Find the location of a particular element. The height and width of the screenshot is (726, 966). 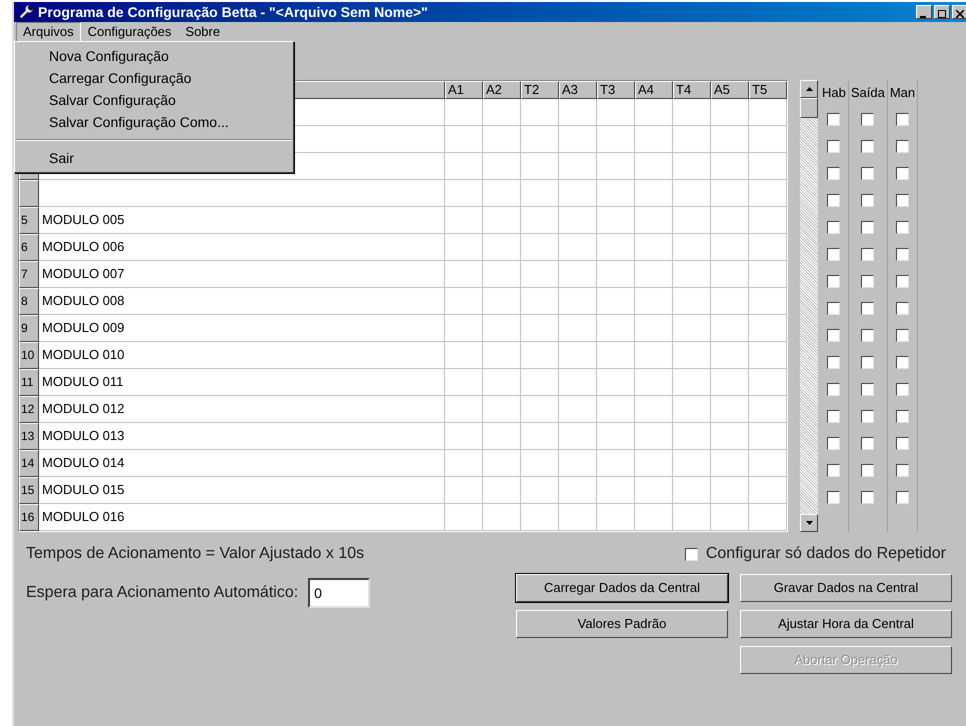

menu-item: Sobre is located at coordinates (203, 32).